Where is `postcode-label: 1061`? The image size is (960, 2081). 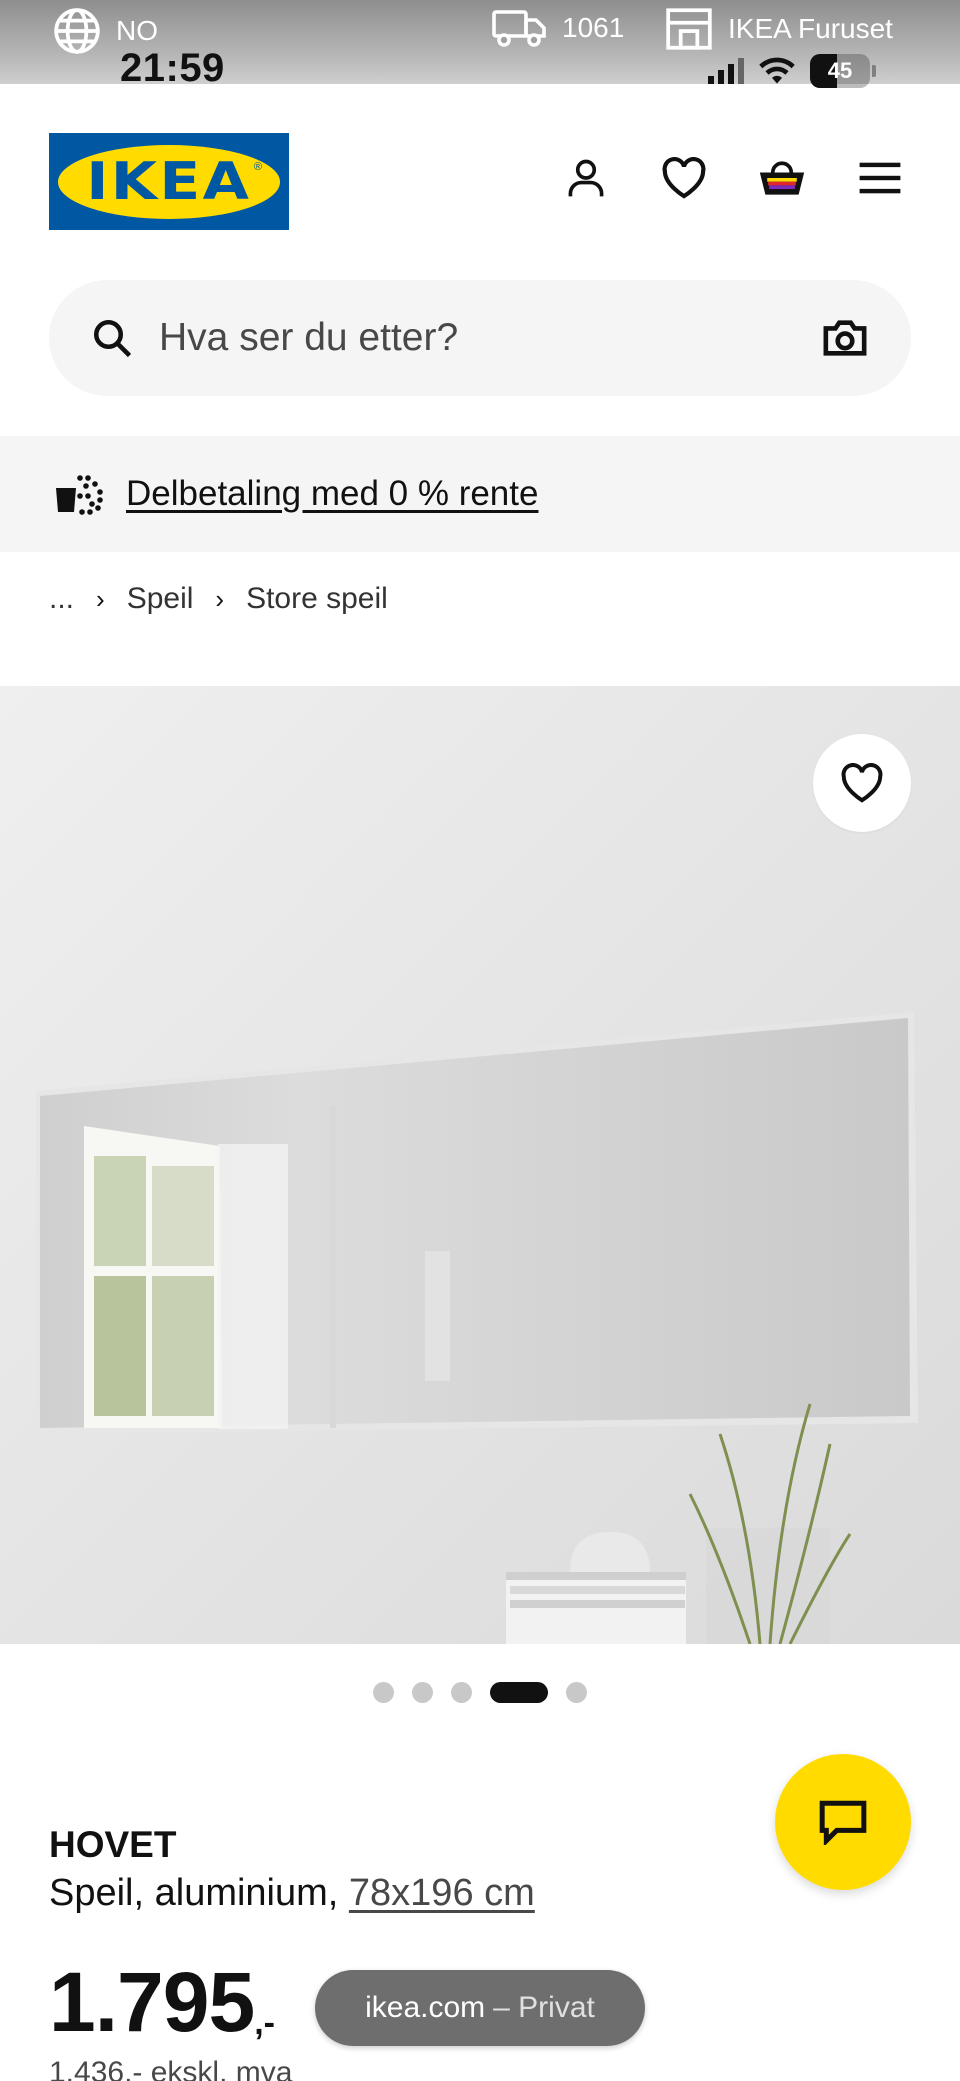 postcode-label: 1061 is located at coordinates (593, 27).